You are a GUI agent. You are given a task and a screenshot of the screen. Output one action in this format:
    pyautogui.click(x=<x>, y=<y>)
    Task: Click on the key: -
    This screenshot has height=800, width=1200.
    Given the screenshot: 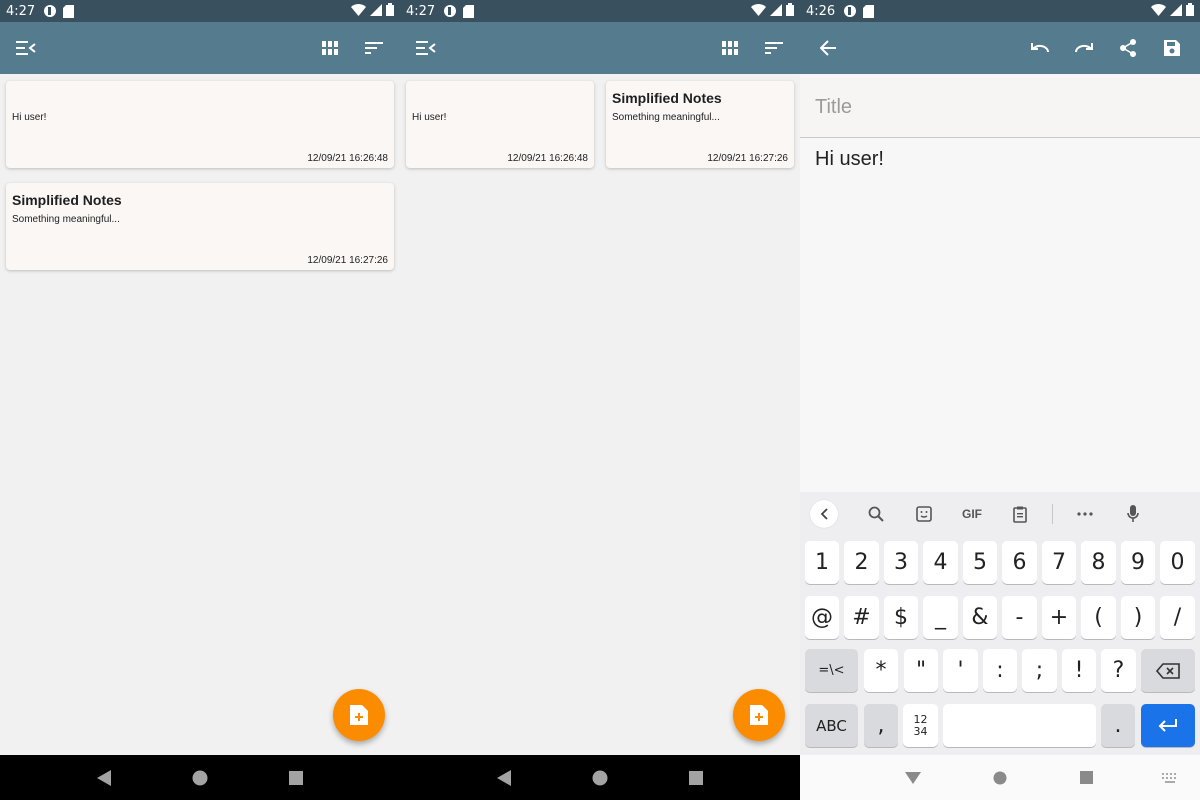 What is the action you would take?
    pyautogui.click(x=1019, y=617)
    